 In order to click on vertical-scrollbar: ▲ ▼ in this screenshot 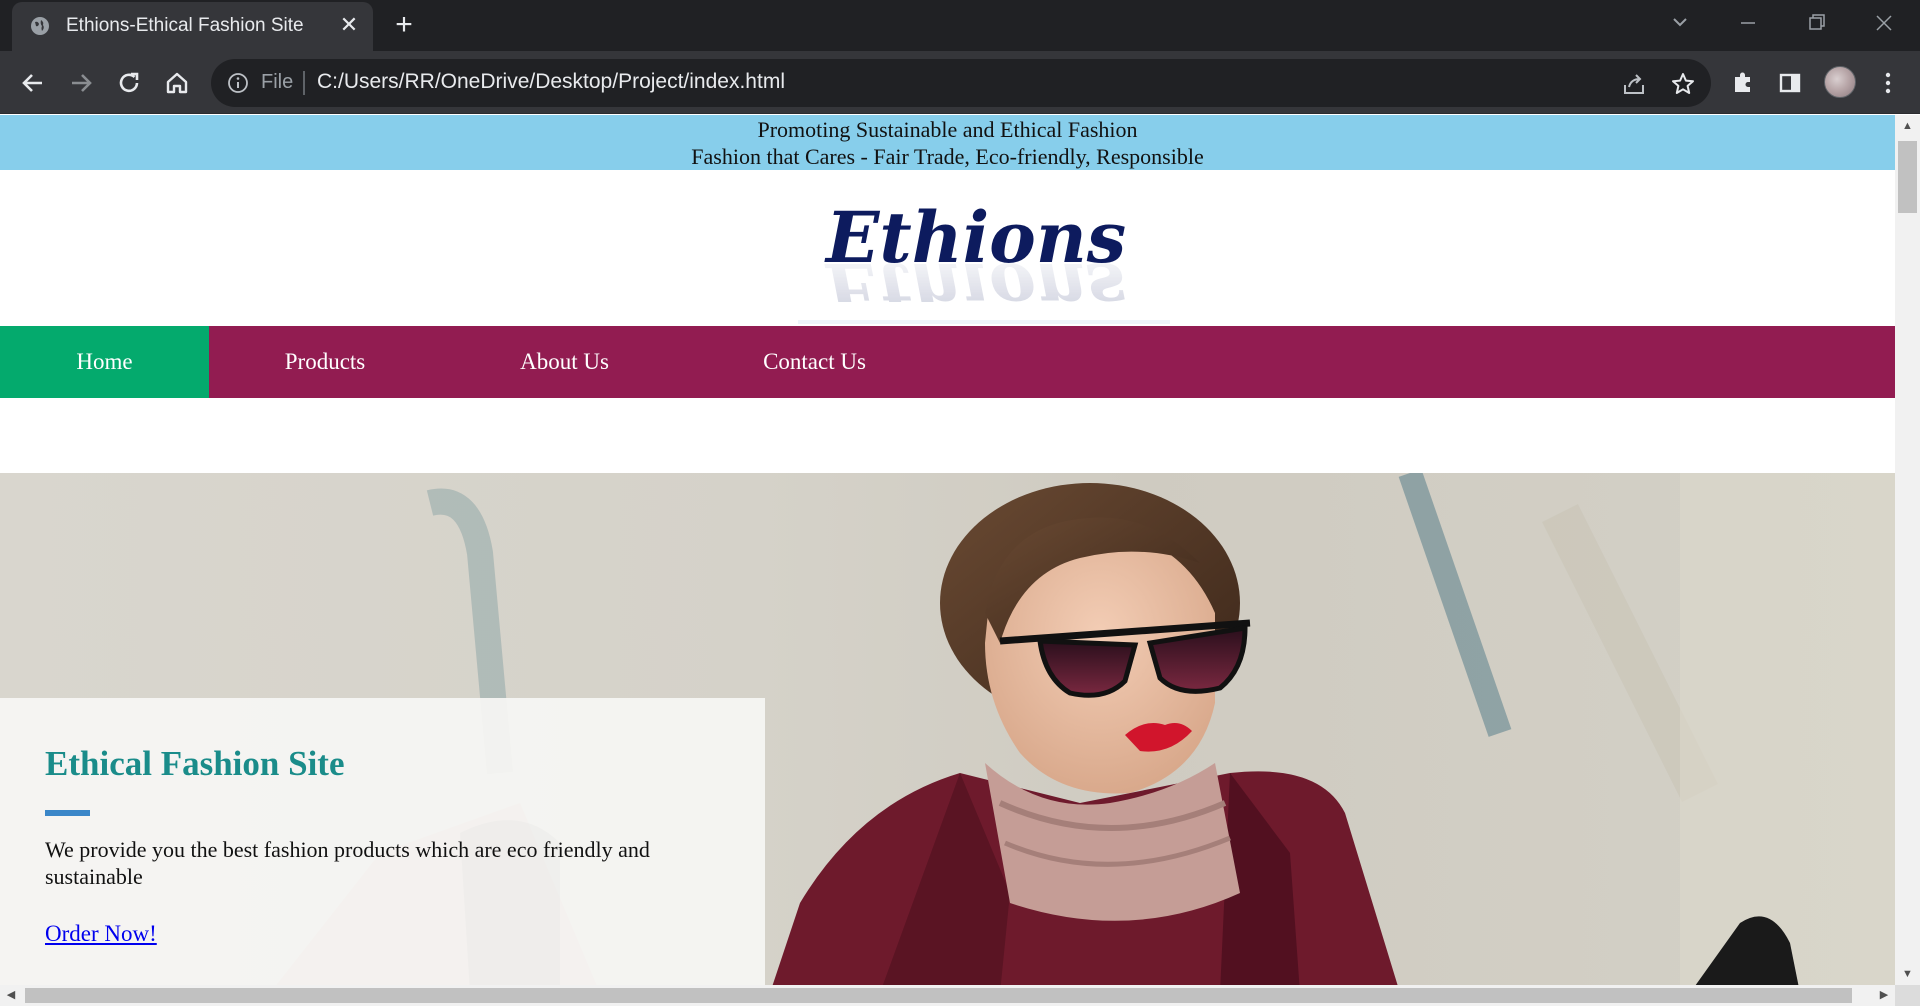, I will do `click(1907, 550)`.